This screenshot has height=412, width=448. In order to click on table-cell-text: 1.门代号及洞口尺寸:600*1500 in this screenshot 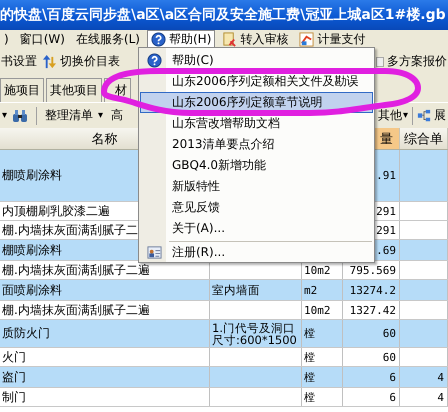, I will do `click(255, 334)`.